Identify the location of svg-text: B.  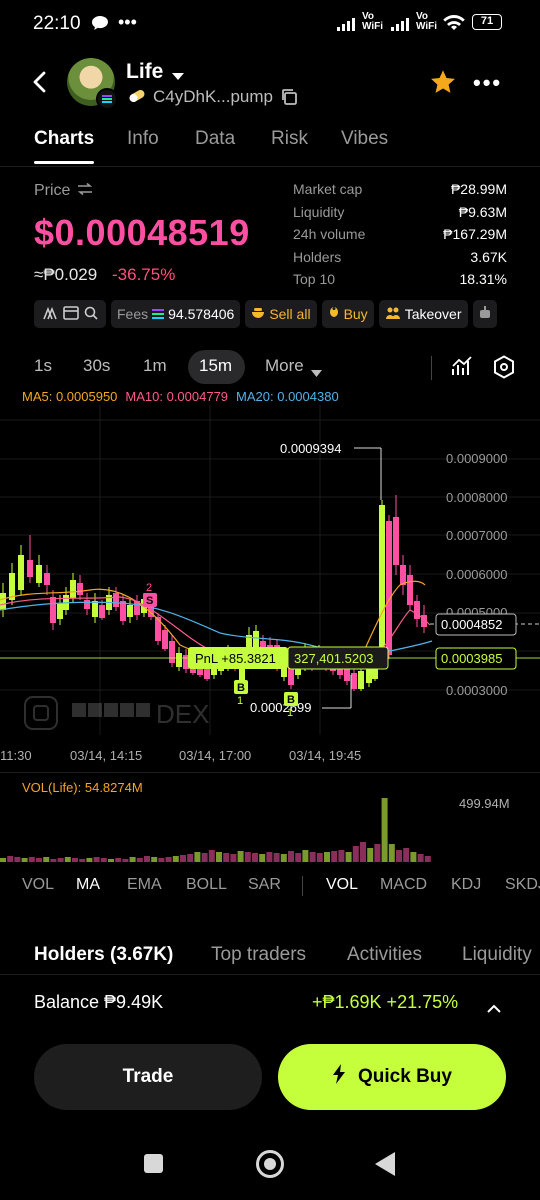
(291, 700).